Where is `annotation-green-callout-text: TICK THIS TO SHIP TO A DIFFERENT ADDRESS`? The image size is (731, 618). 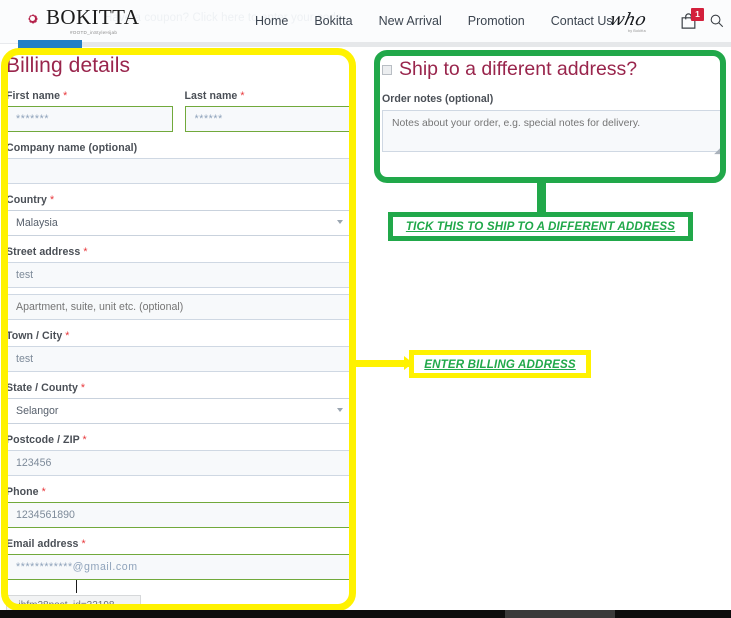 annotation-green-callout-text: TICK THIS TO SHIP TO A DIFFERENT ADDRESS is located at coordinates (540, 226).